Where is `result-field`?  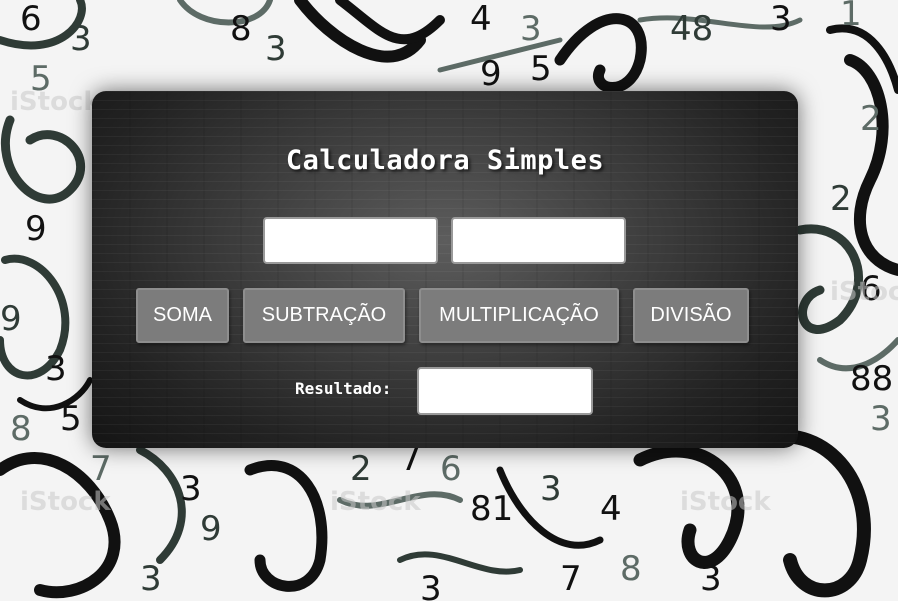
result-field is located at coordinates (505, 391).